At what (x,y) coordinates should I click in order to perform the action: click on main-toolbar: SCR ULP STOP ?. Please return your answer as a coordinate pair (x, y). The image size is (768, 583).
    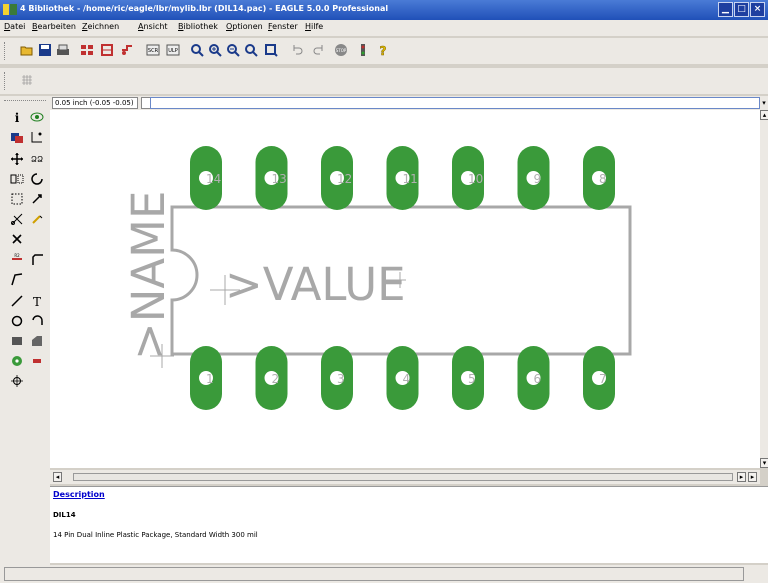
    Looking at the image, I should click on (384, 51).